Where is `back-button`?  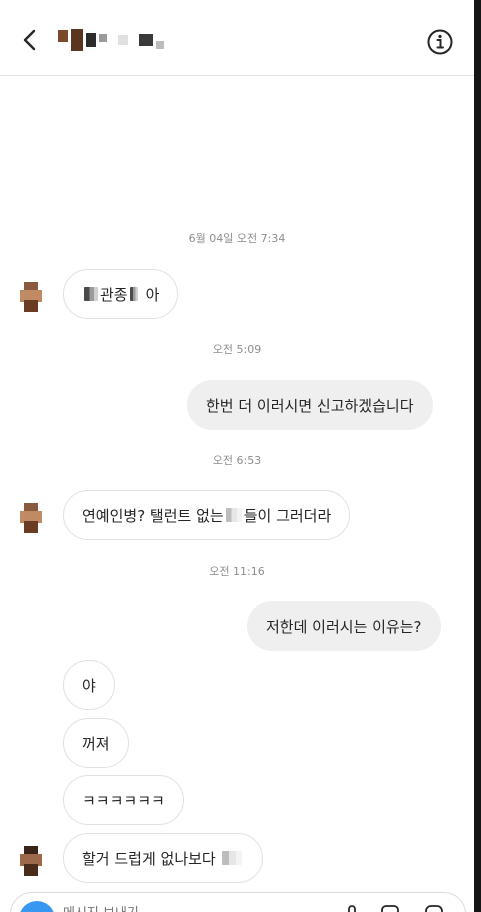 back-button is located at coordinates (30, 40).